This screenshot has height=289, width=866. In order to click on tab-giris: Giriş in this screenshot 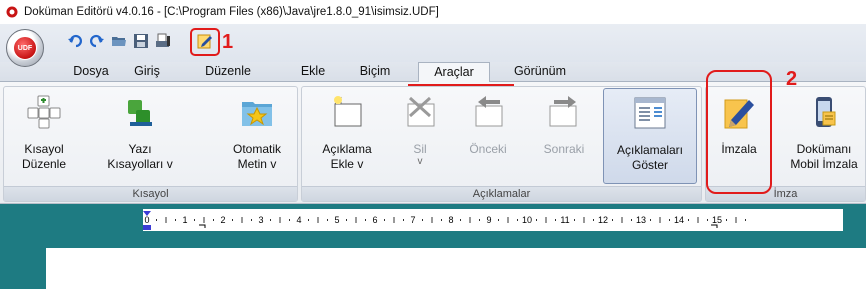, I will do `click(147, 72)`.